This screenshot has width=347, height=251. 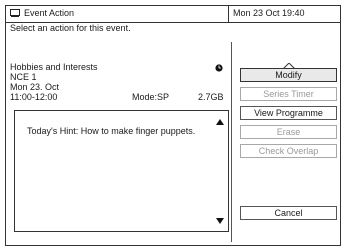 I want to click on series-timer-button: Series Timer, so click(x=288, y=94).